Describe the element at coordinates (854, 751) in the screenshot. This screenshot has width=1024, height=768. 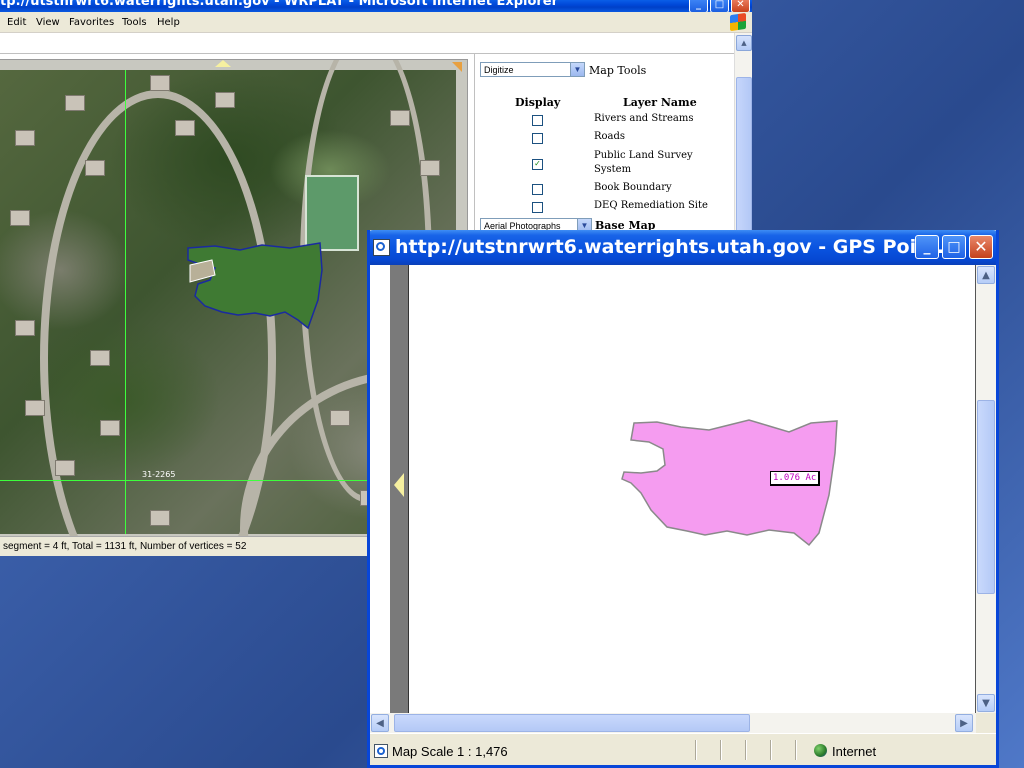
I see `security-zone-text: Internet` at that location.